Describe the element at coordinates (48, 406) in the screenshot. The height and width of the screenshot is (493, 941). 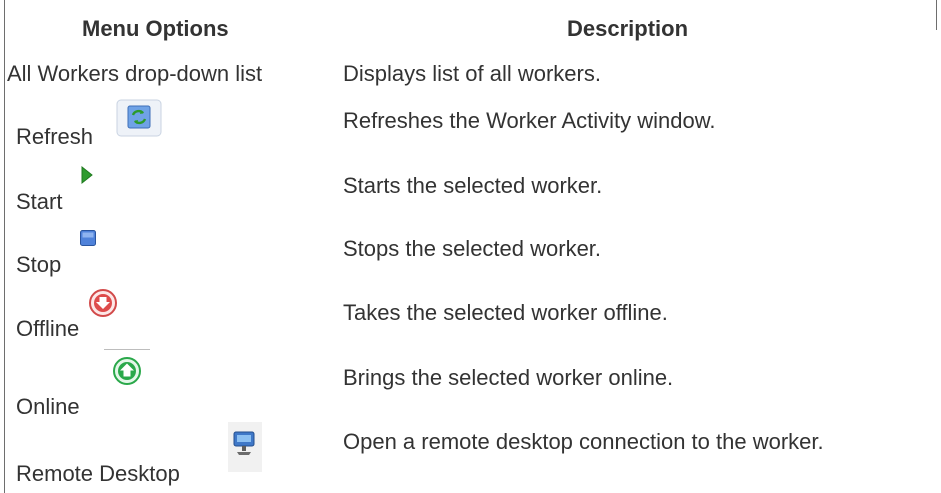
I see `option-online: Online` at that location.